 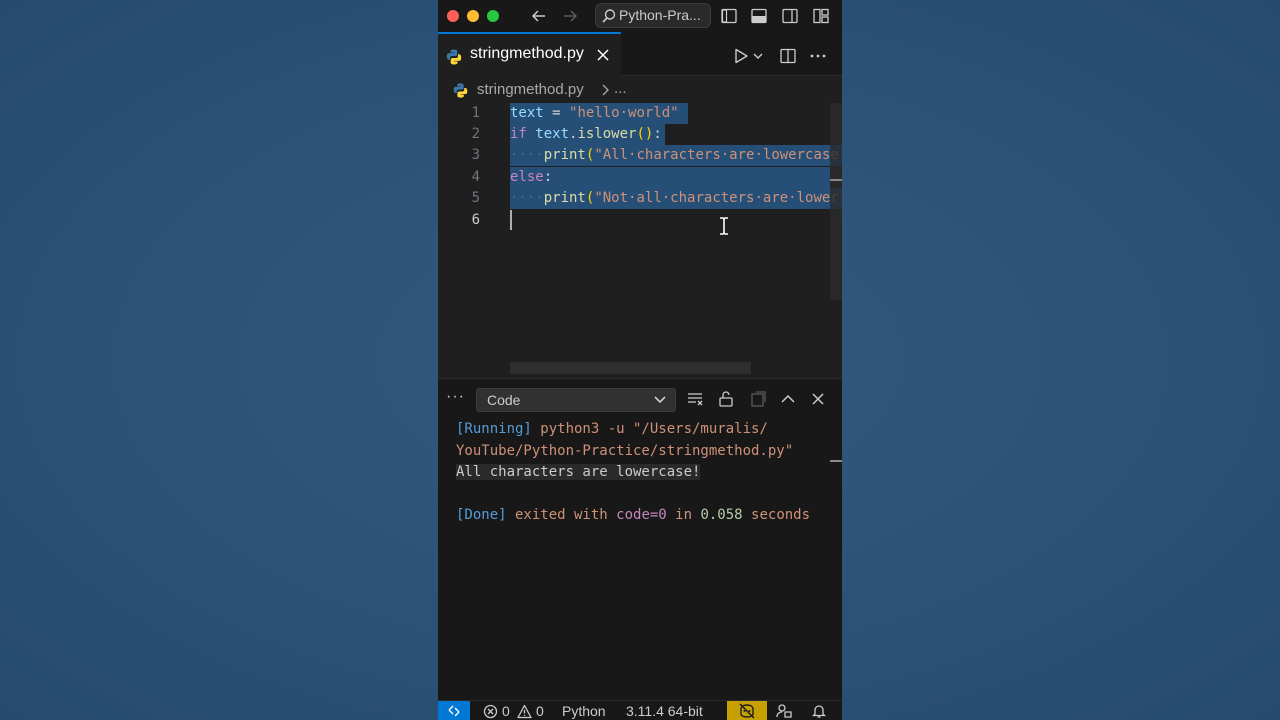 I want to click on close-icon, so click(x=603, y=55).